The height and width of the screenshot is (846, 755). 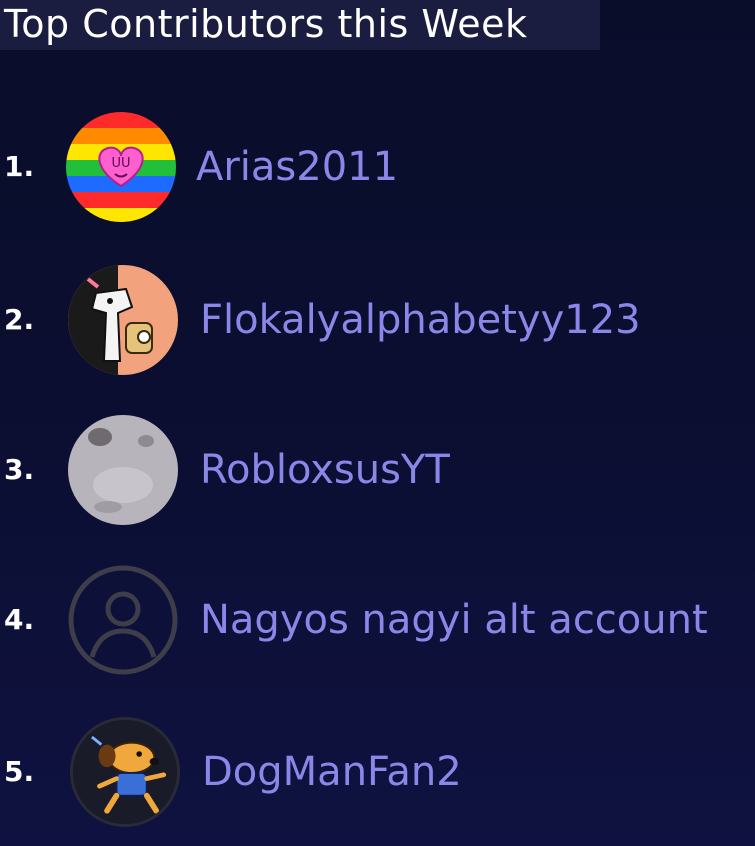 What do you see at coordinates (123, 470) in the screenshot?
I see `gray-photo-avatar-icon` at bounding box center [123, 470].